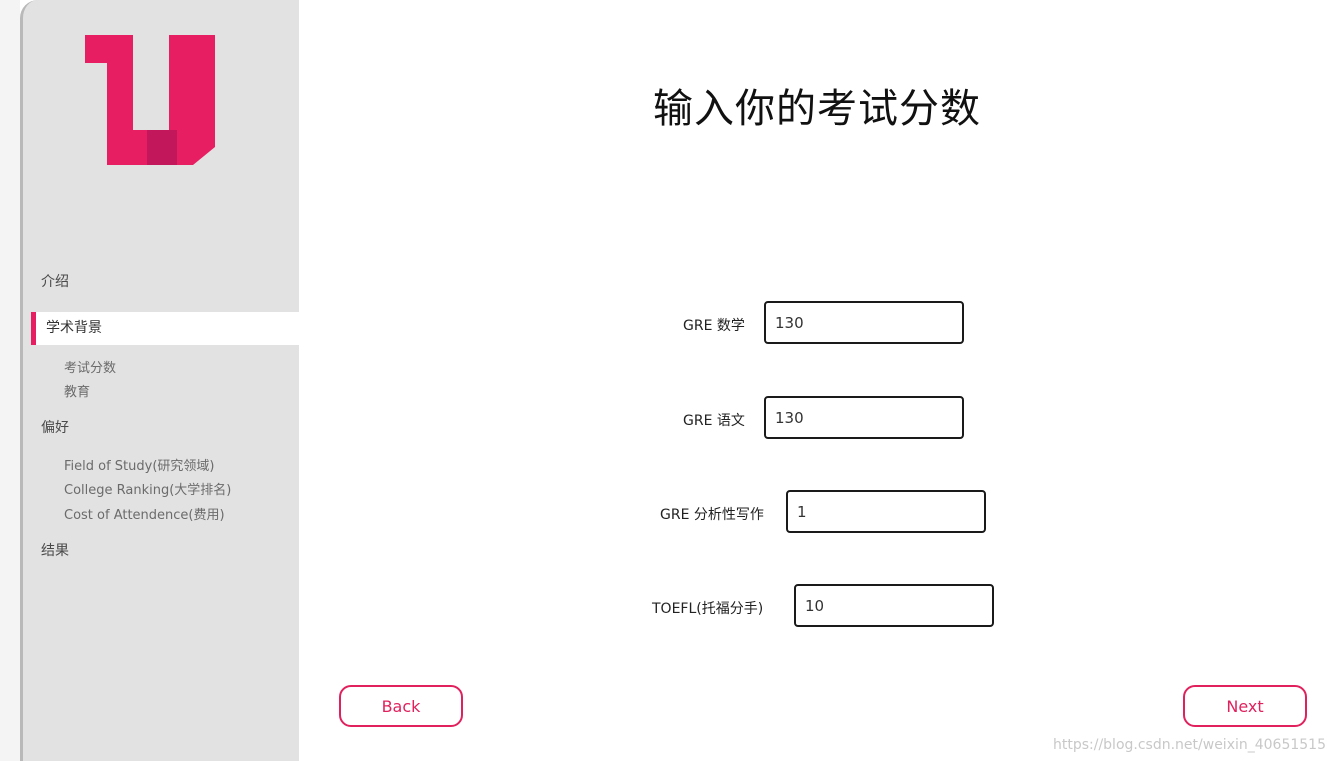 Image resolution: width=1334 pixels, height=761 pixels. What do you see at coordinates (165, 328) in the screenshot?
I see `nav-academic-background: 学术背景` at bounding box center [165, 328].